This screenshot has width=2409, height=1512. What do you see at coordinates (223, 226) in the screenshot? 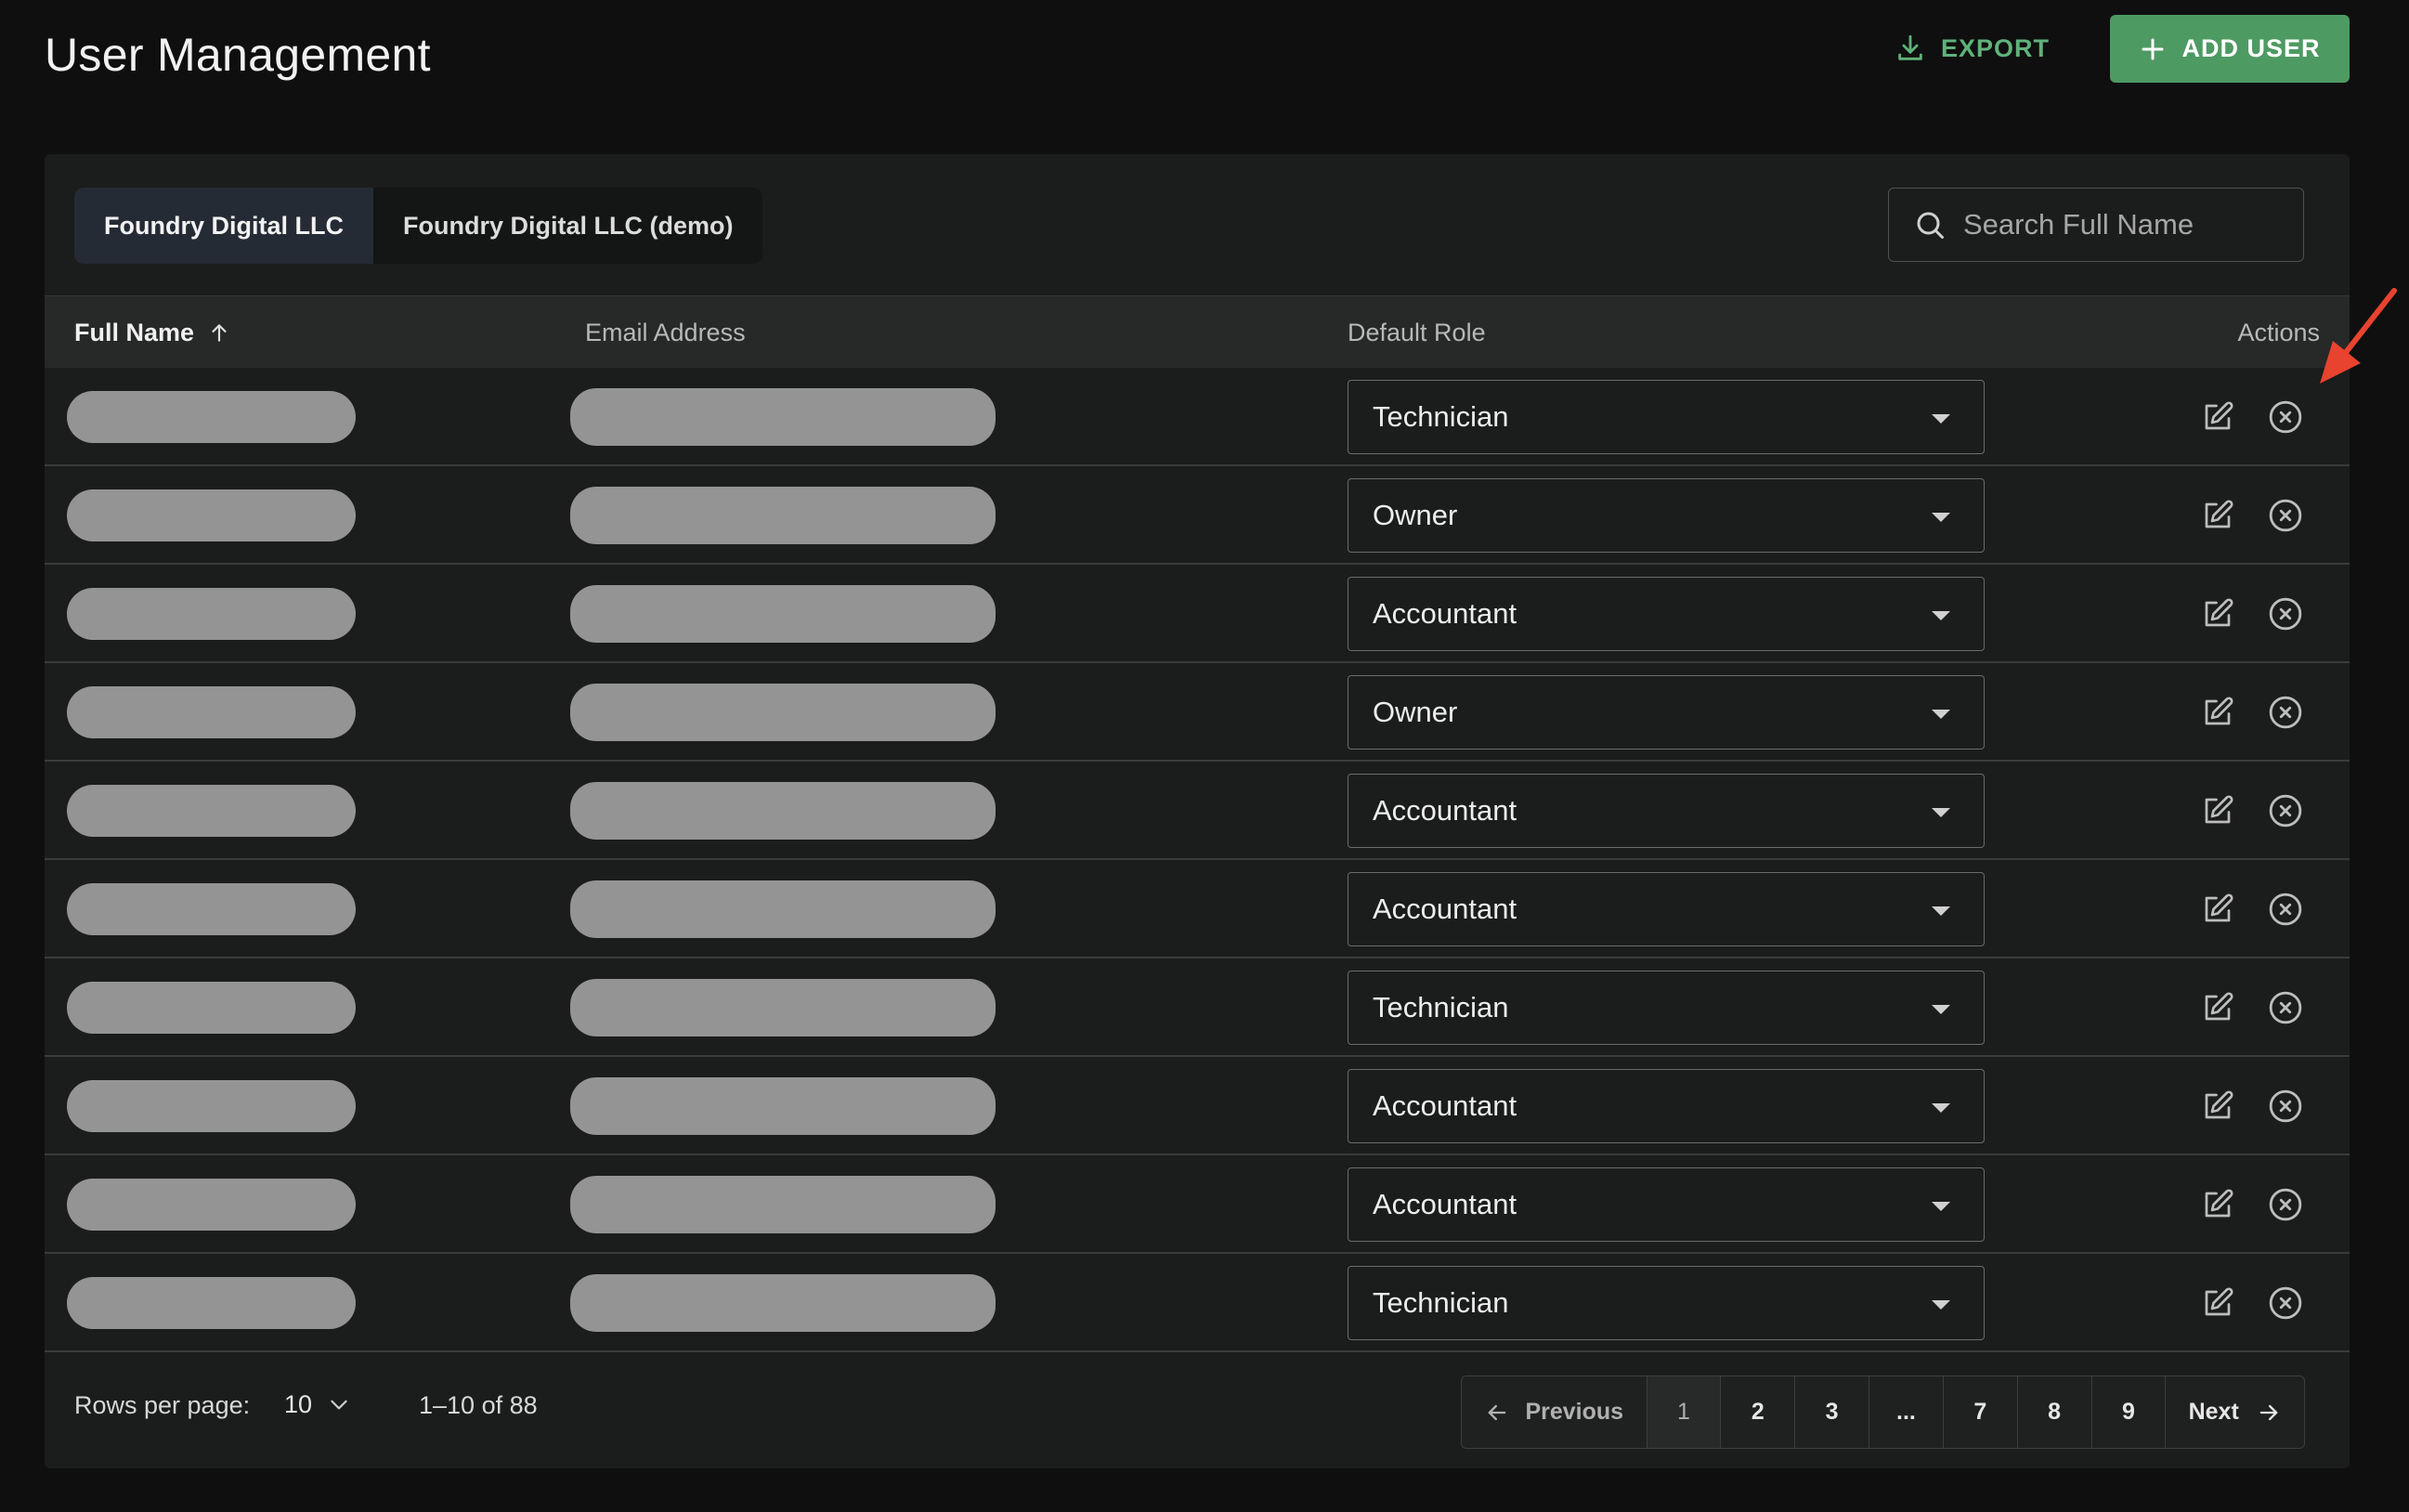
I see `tab-foundry-digital-llc: Foundry Digital LLC` at bounding box center [223, 226].